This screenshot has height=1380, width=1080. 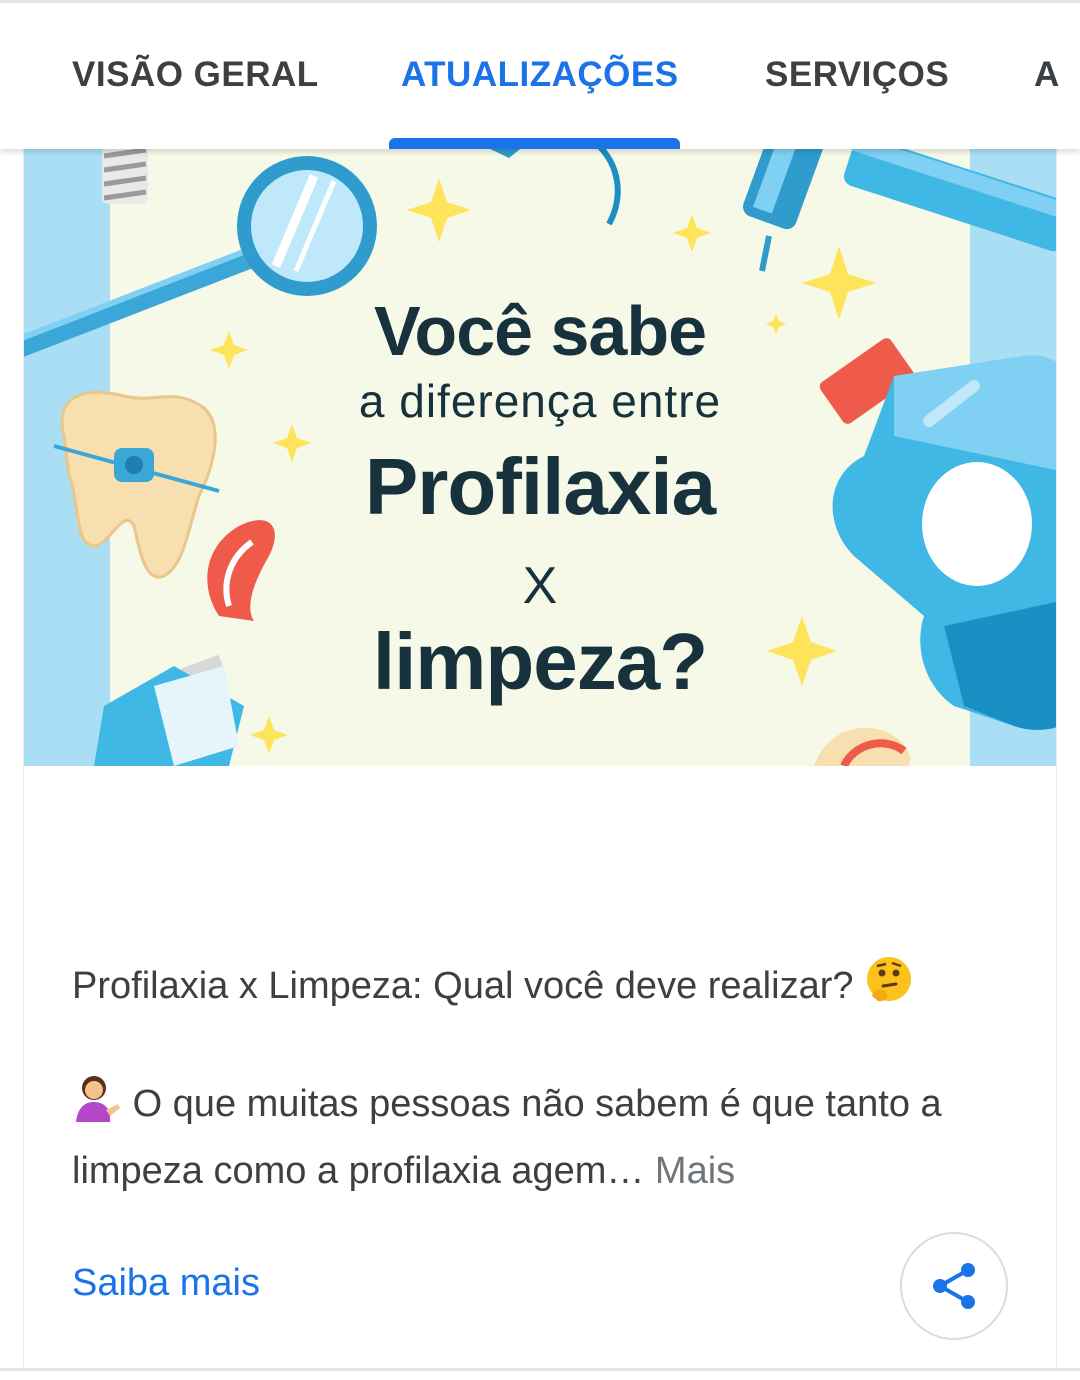 What do you see at coordinates (97, 1106) in the screenshot?
I see `person-tipping-hand-icon` at bounding box center [97, 1106].